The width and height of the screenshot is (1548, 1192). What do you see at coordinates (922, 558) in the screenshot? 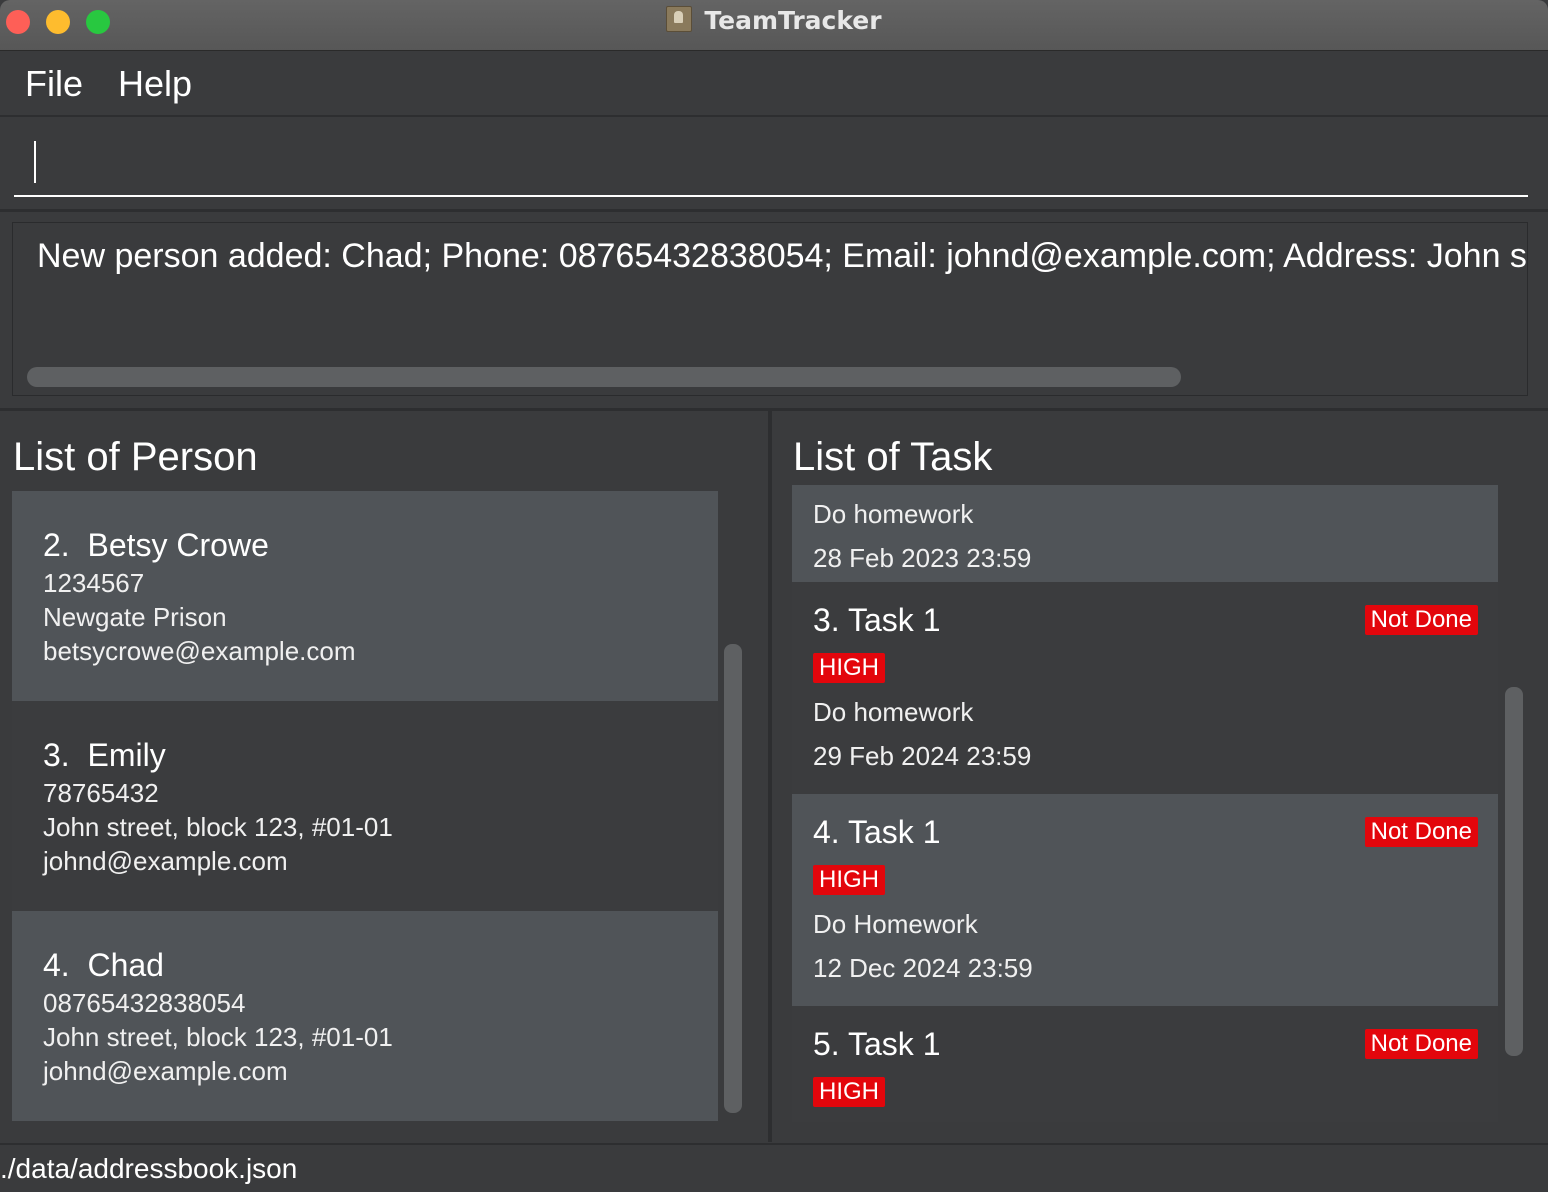
I see `task-deadline: 28 Feb 2023 23:59` at bounding box center [922, 558].